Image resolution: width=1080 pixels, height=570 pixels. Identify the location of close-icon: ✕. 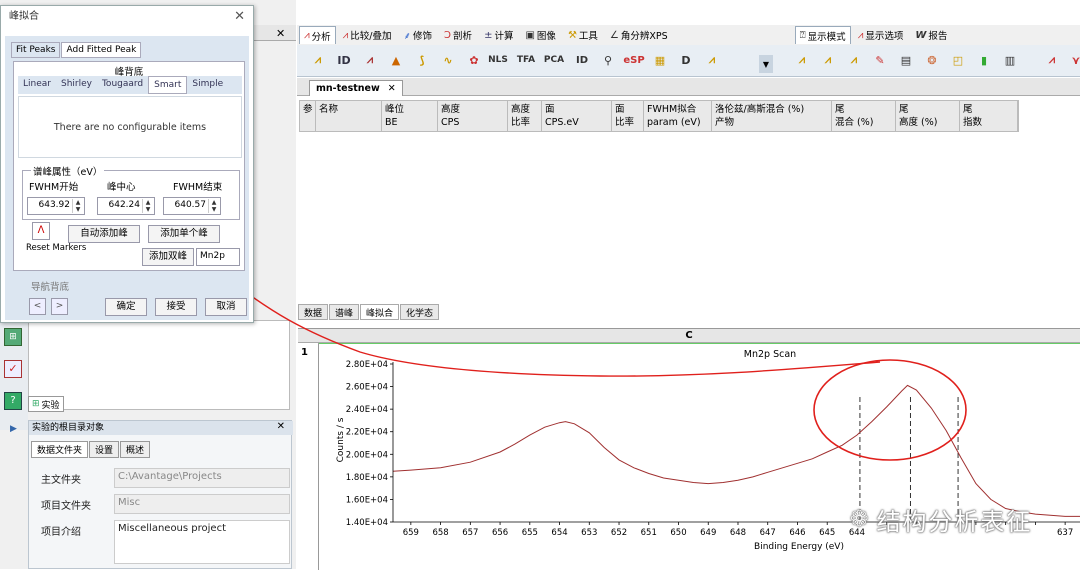
(239, 16).